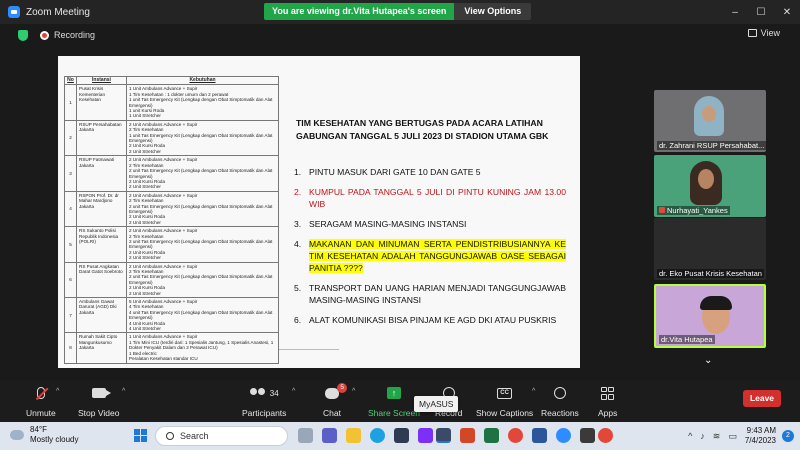 Image resolution: width=800 pixels, height=450 pixels. Describe the element at coordinates (305, 435) in the screenshot. I see `taskview-icon` at that location.